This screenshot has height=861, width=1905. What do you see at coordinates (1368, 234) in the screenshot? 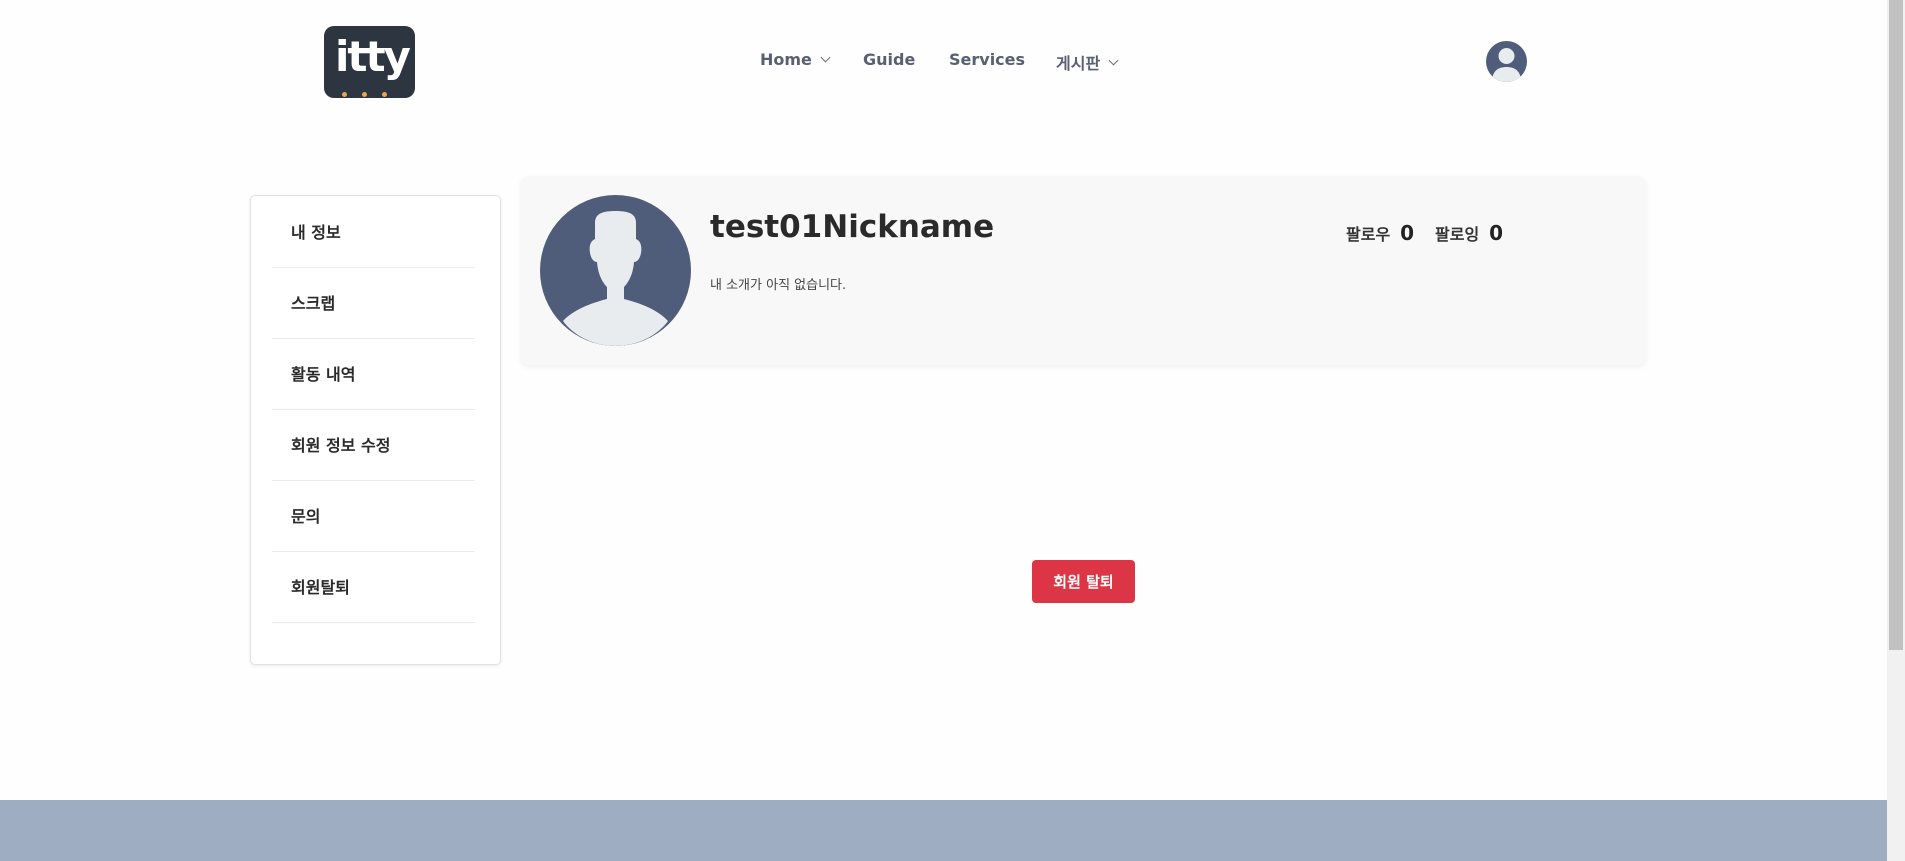
I see `followers-label: 팔로우` at bounding box center [1368, 234].